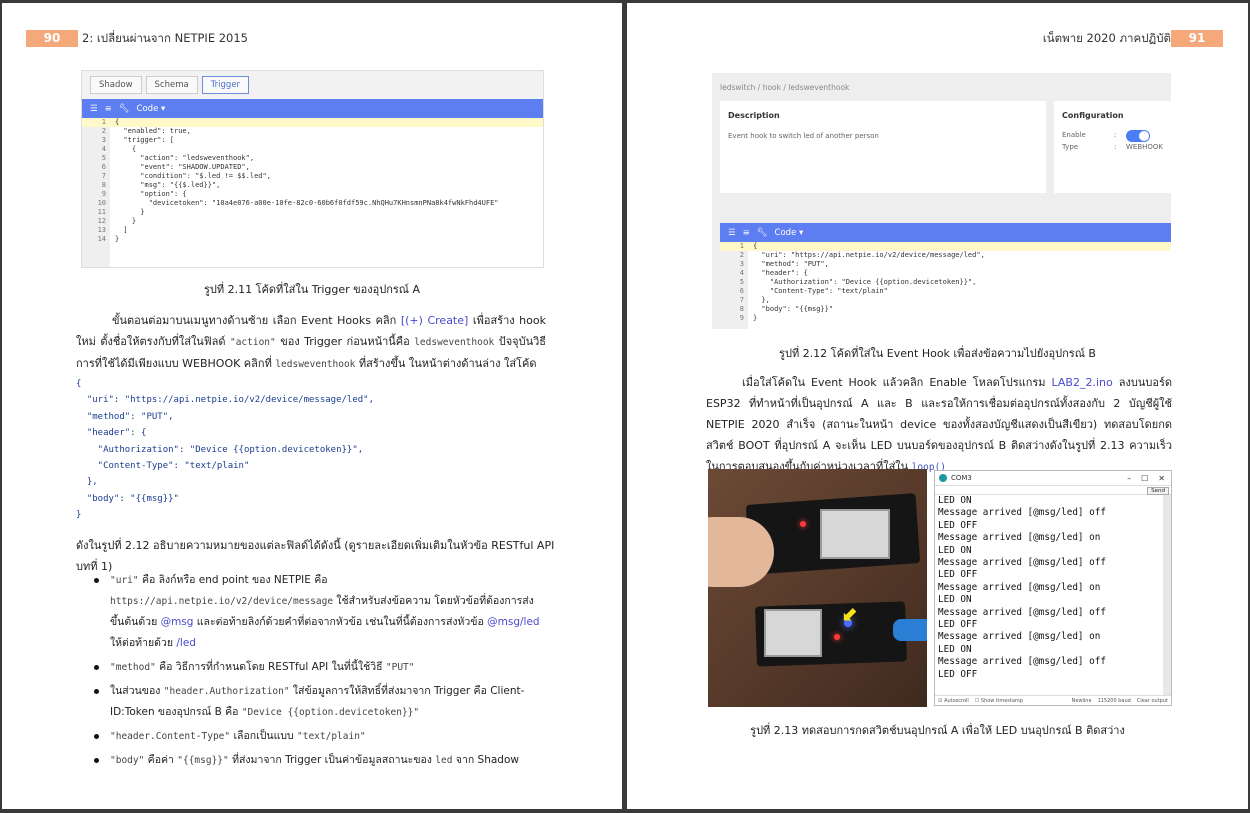 This screenshot has height=813, width=1250. Describe the element at coordinates (101, 230) in the screenshot. I see `line-number: 13` at that location.